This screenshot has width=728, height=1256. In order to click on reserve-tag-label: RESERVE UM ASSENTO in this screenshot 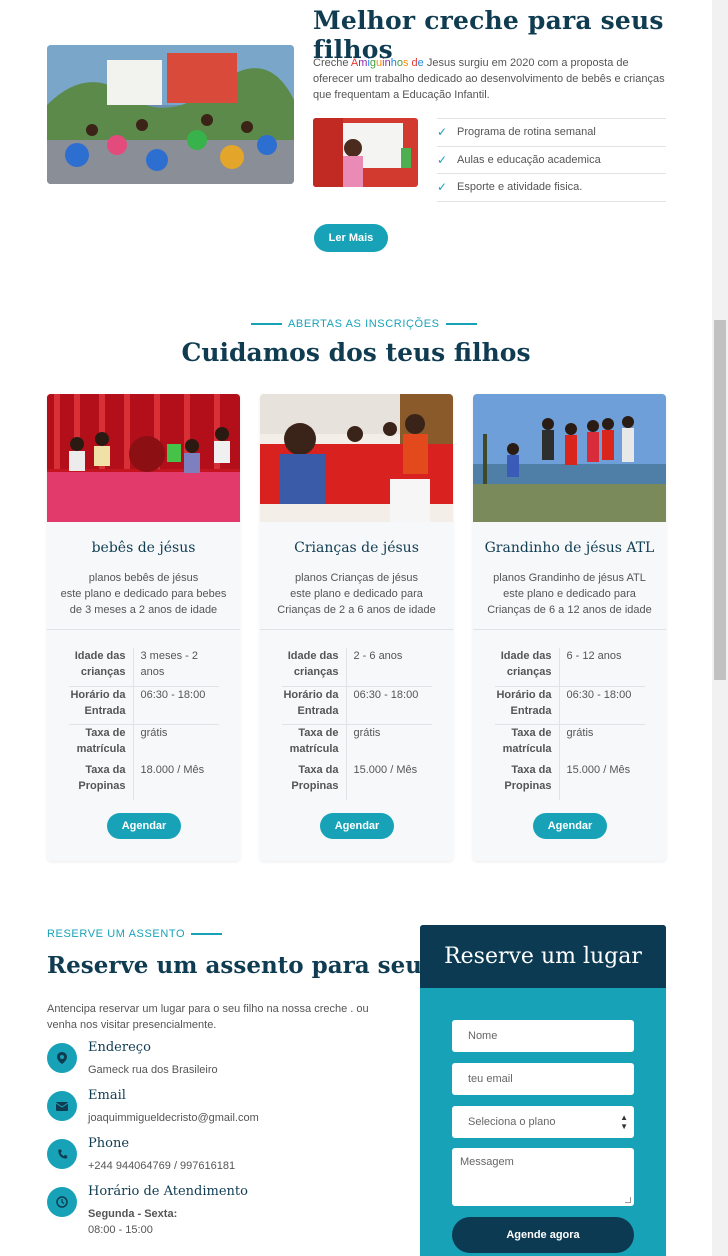, I will do `click(116, 934)`.